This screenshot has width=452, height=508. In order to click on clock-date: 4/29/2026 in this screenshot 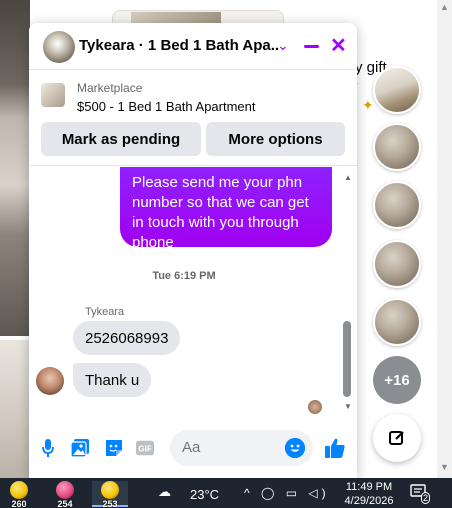, I will do `click(369, 501)`.